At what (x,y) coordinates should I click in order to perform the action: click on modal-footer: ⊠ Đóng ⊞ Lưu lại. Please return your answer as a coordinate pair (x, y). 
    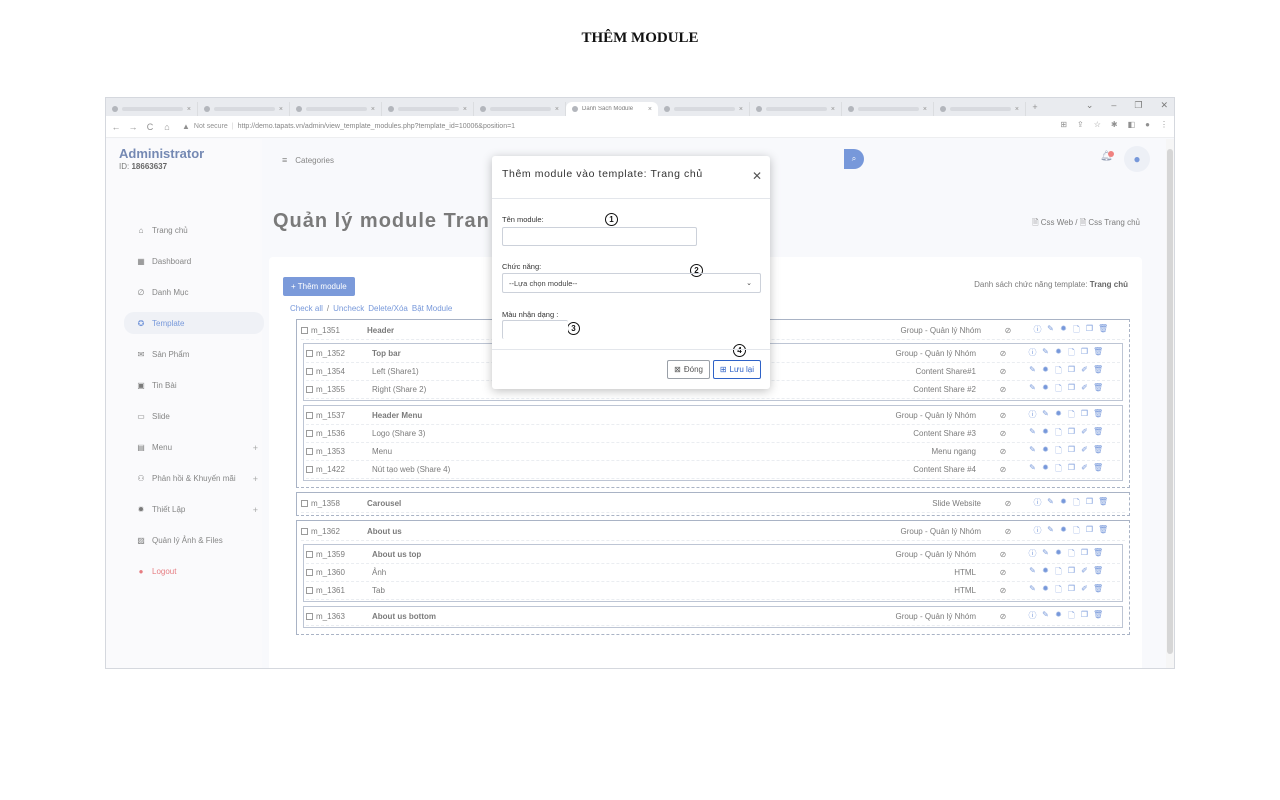
    Looking at the image, I should click on (631, 369).